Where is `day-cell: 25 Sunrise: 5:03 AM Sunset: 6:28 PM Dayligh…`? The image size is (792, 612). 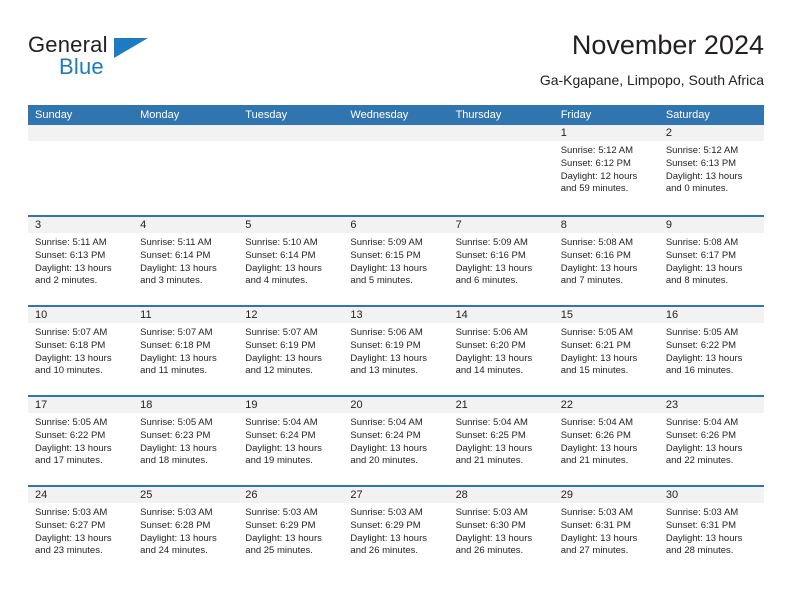
day-cell: 25 Sunrise: 5:03 AM Sunset: 6:28 PM Dayligh… is located at coordinates (186, 531).